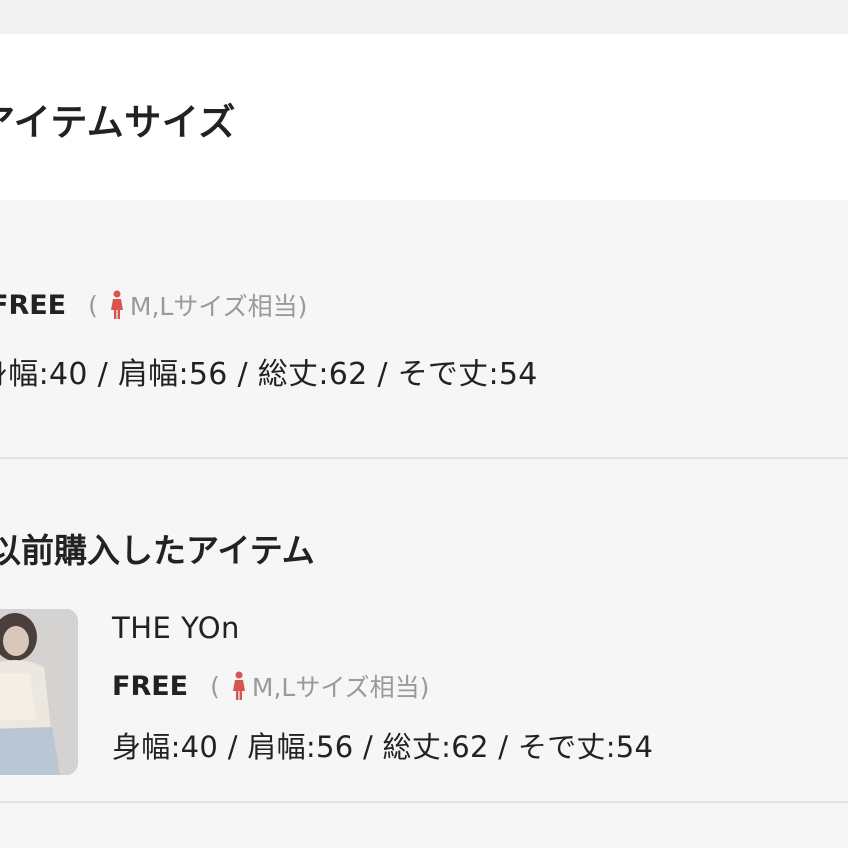  I want to click on size-row: FREE ( M,Lサイズ相当), so click(153, 305).